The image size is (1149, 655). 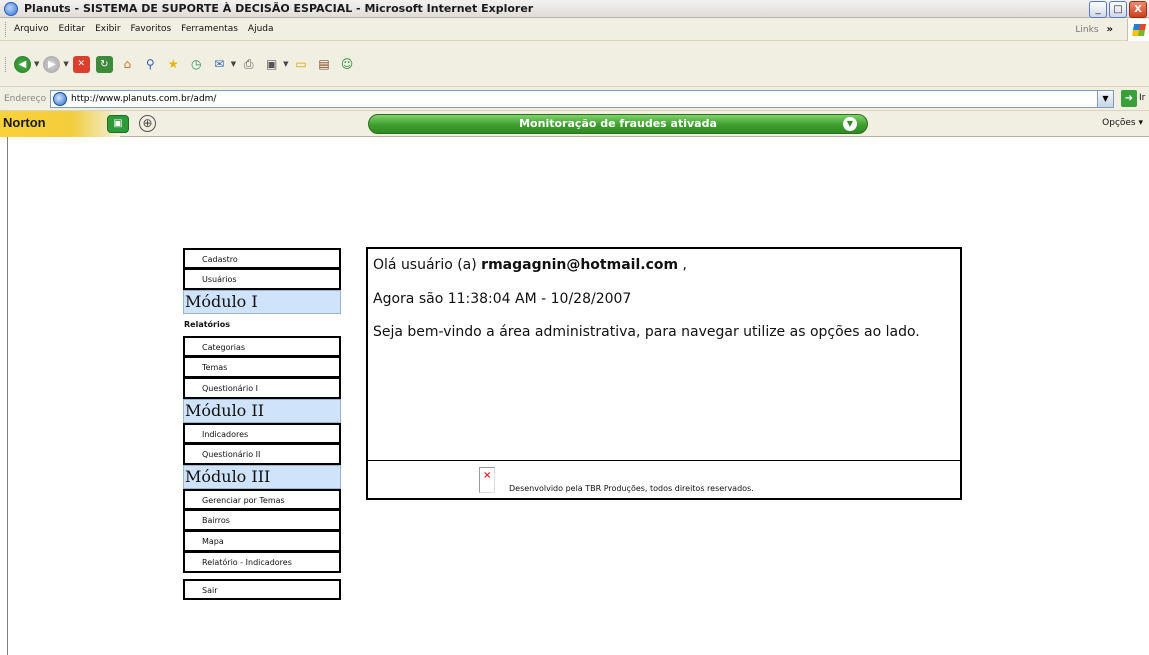 What do you see at coordinates (285, 64) in the screenshot?
I see `edit-dropdown-icon: ▼` at bounding box center [285, 64].